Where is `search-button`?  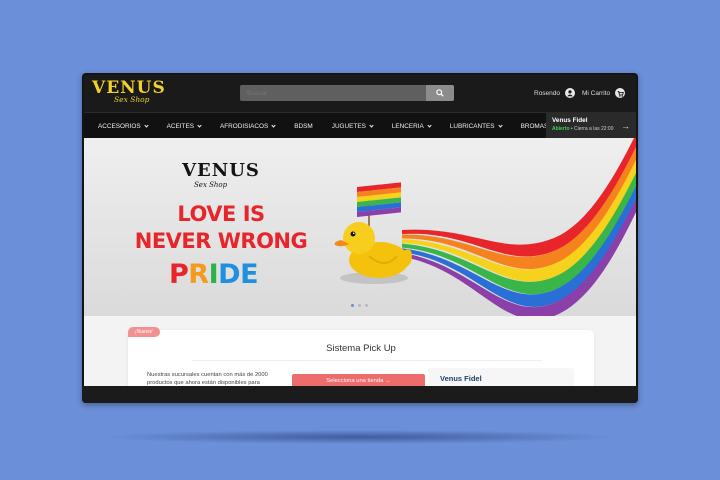 search-button is located at coordinates (440, 93).